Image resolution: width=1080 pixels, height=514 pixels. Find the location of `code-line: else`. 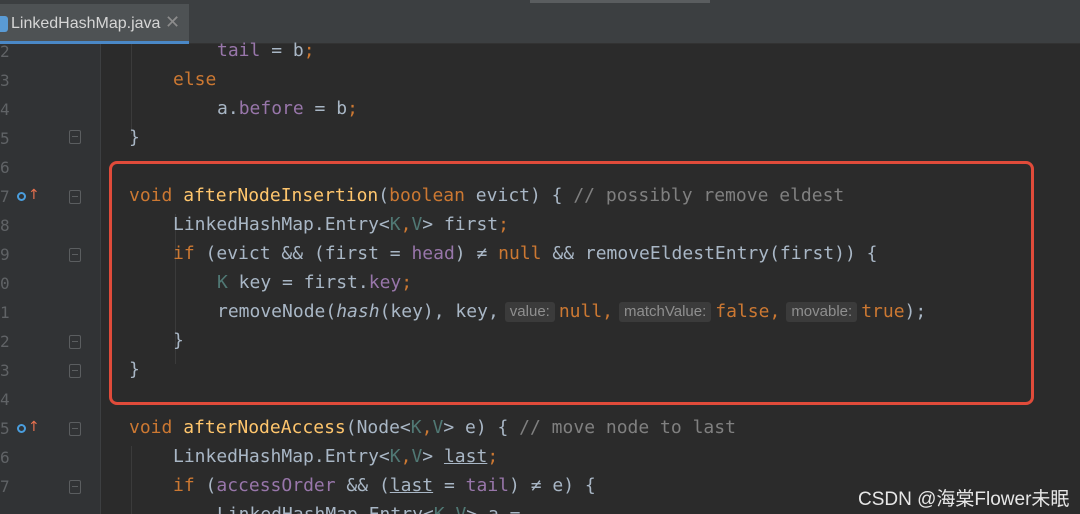

code-line: else is located at coordinates (195, 79).